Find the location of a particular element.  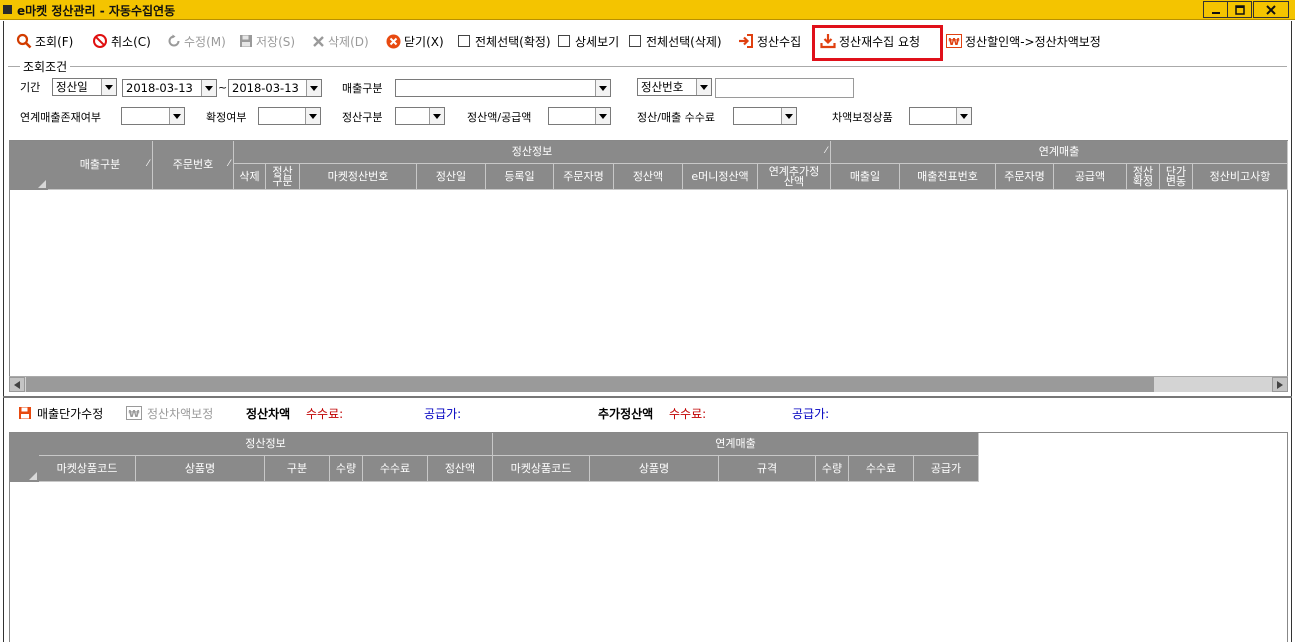

col-delete: 삭제 is located at coordinates (250, 177).